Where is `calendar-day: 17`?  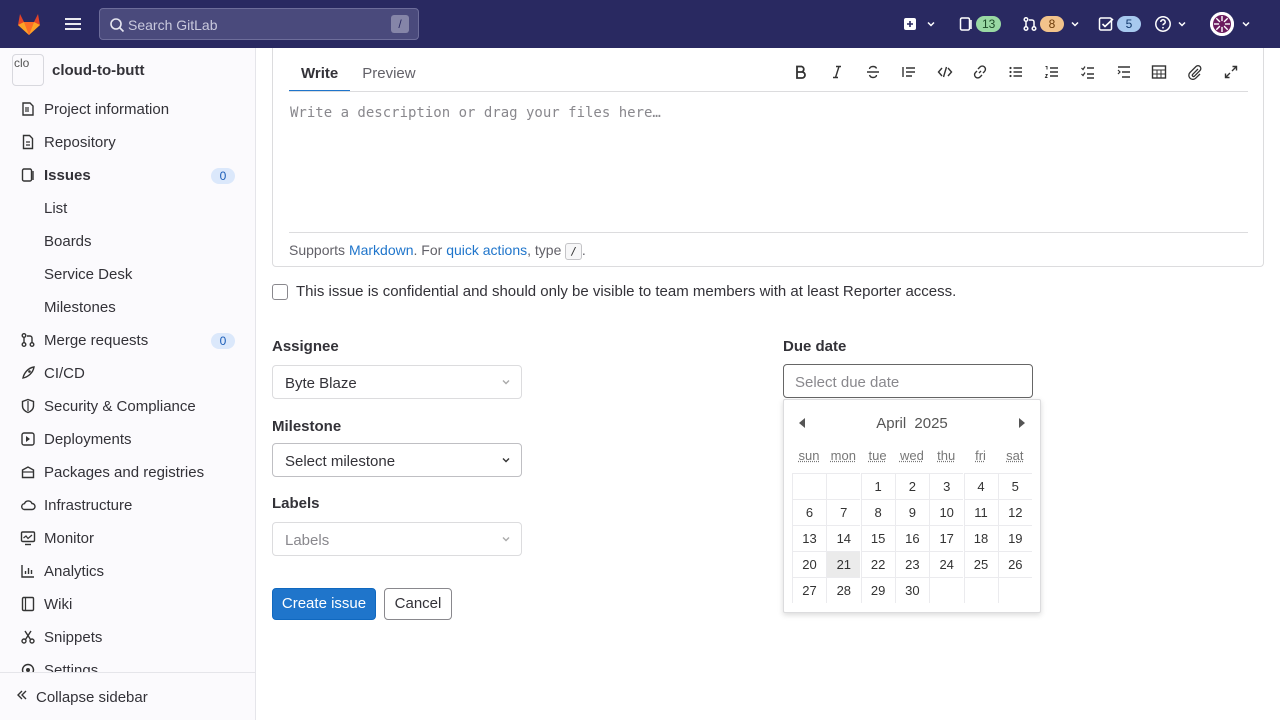
calendar-day: 17 is located at coordinates (946, 538).